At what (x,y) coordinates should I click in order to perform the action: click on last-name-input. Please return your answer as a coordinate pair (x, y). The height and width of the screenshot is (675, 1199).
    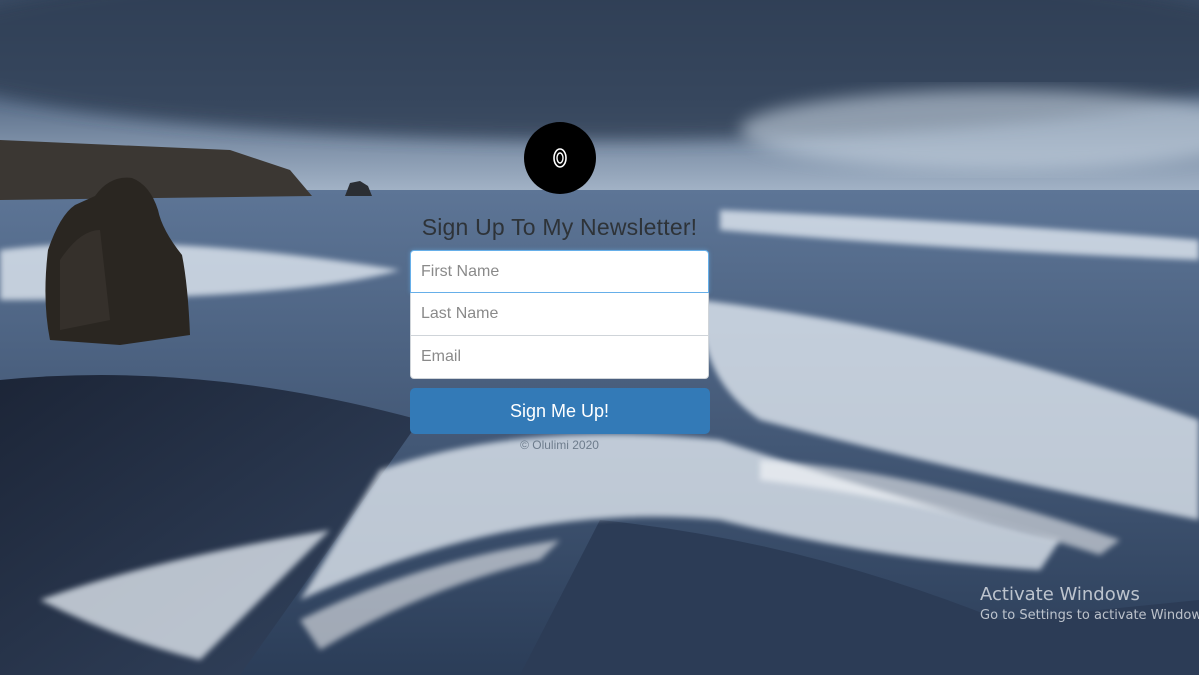
    Looking at the image, I should click on (559, 314).